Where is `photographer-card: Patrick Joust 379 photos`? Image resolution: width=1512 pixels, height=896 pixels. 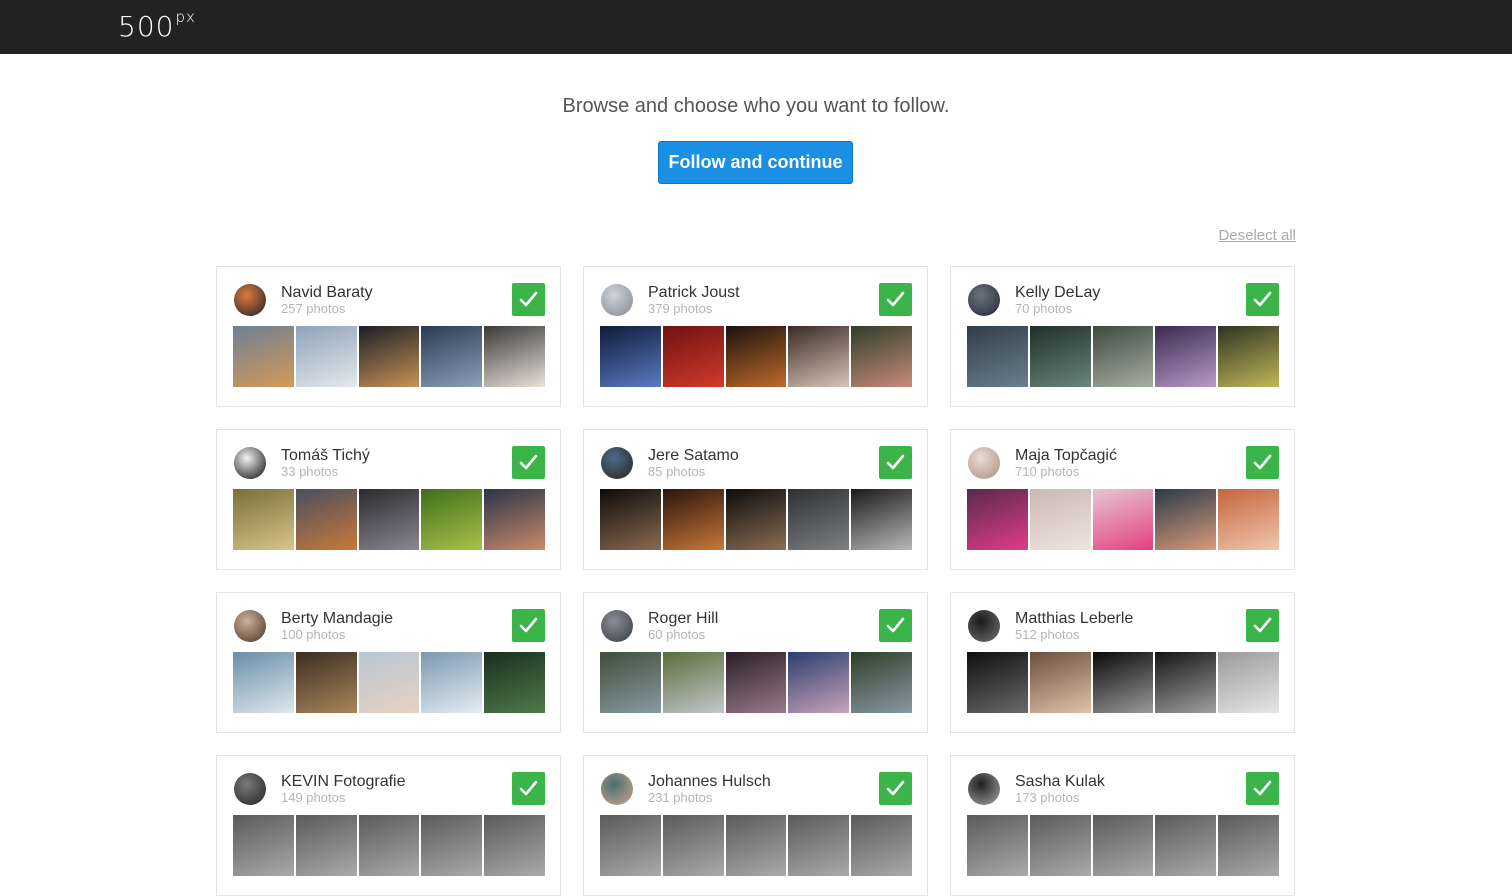 photographer-card: Patrick Joust 379 photos is located at coordinates (755, 336).